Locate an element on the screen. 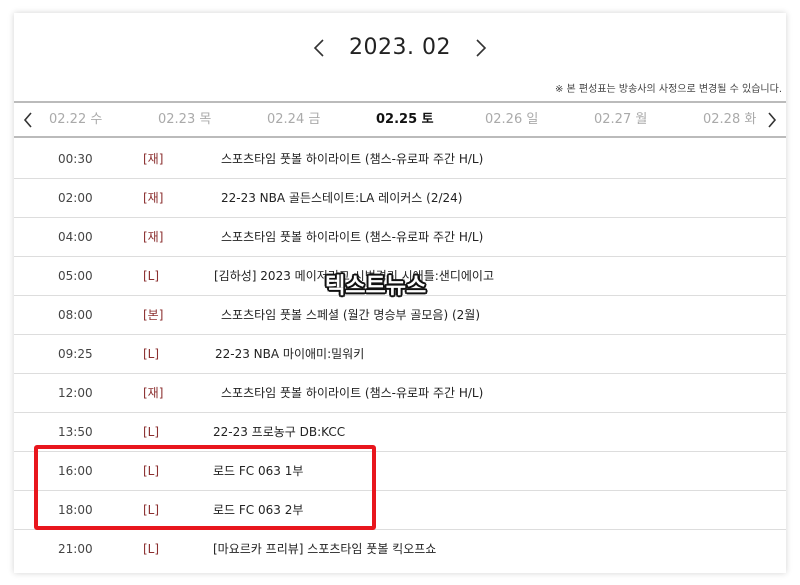 This screenshot has width=800, height=585. program-title: [마요르카 프리뷰] 스포츠타임 풋볼 킥오프쇼 is located at coordinates (325, 549).